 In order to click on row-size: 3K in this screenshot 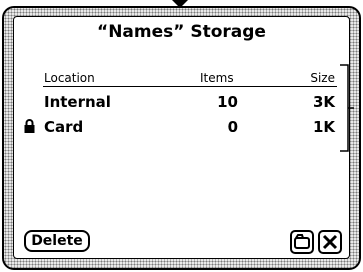, I will do `click(323, 102)`.